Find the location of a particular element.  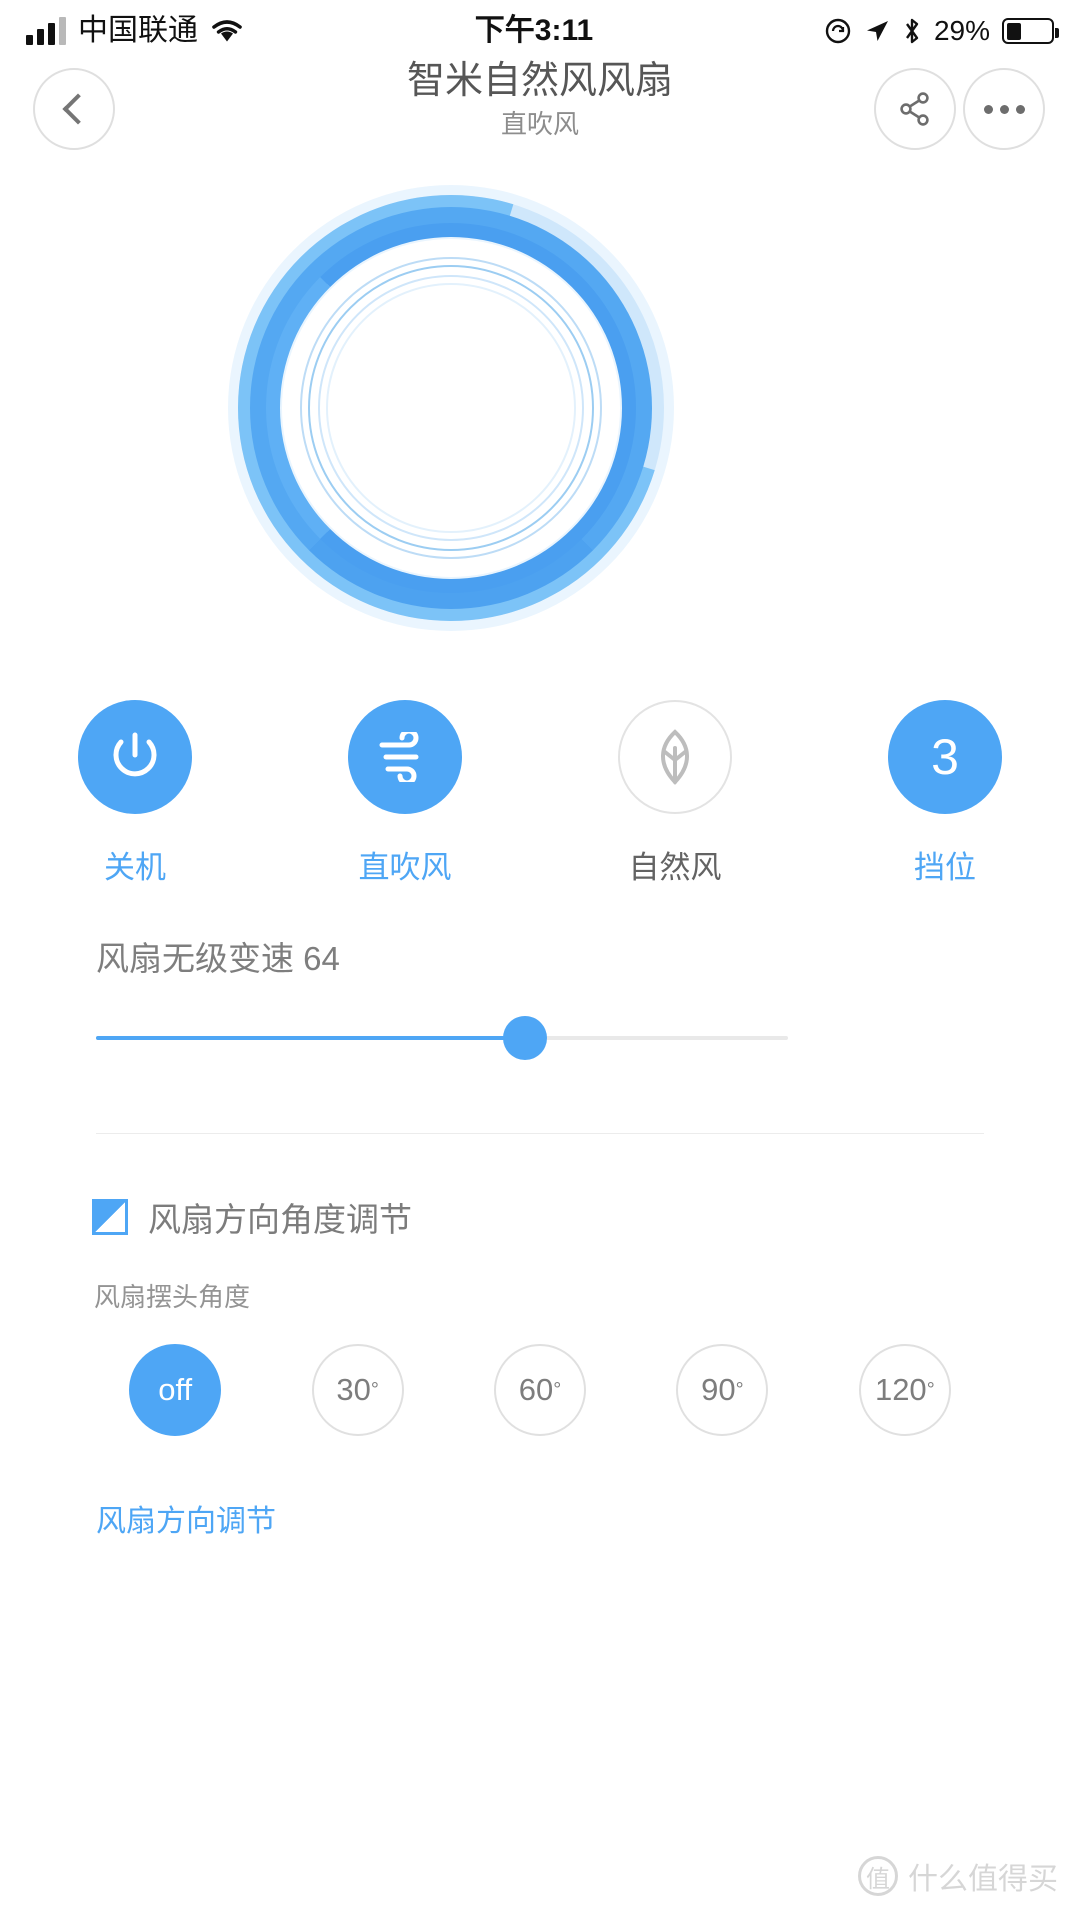

power-icon is located at coordinates (135, 754).